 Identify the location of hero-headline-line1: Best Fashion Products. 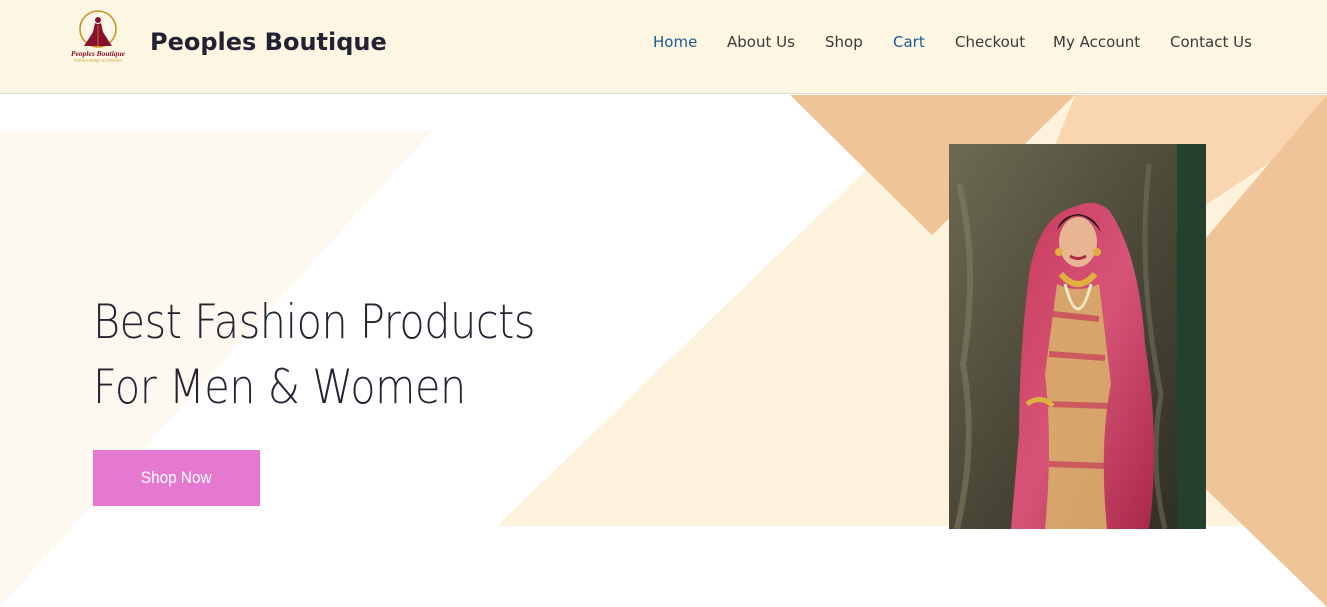
(314, 322).